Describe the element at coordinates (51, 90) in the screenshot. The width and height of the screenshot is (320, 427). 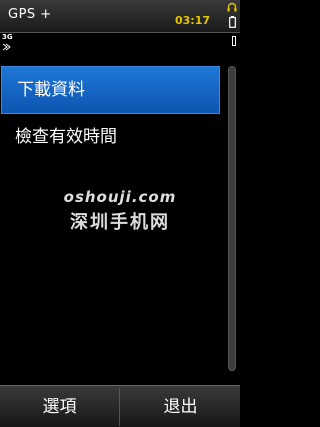
I see `list-item-label: 下載資料` at that location.